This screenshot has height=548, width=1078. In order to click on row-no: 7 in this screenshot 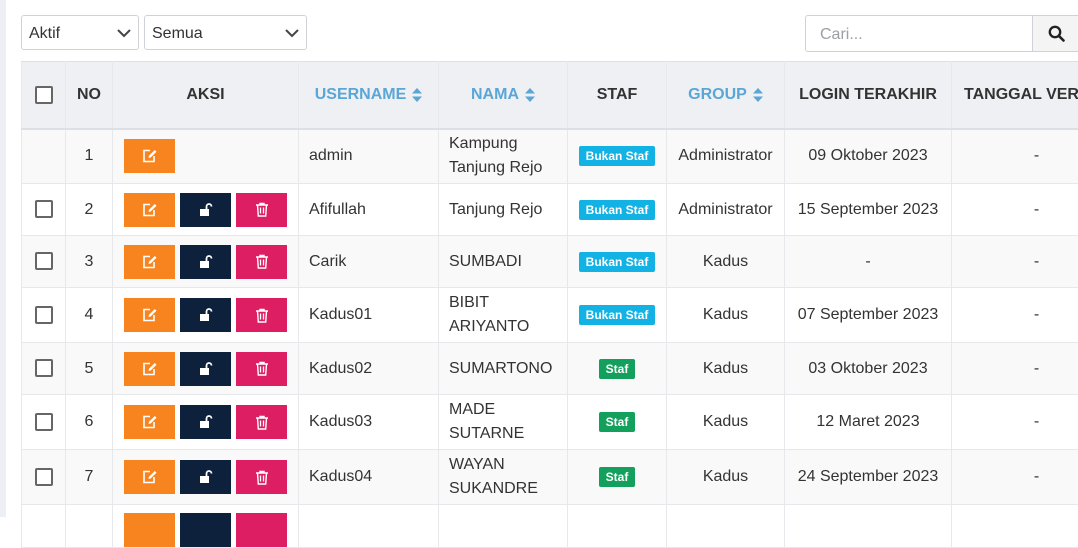, I will do `click(89, 477)`.